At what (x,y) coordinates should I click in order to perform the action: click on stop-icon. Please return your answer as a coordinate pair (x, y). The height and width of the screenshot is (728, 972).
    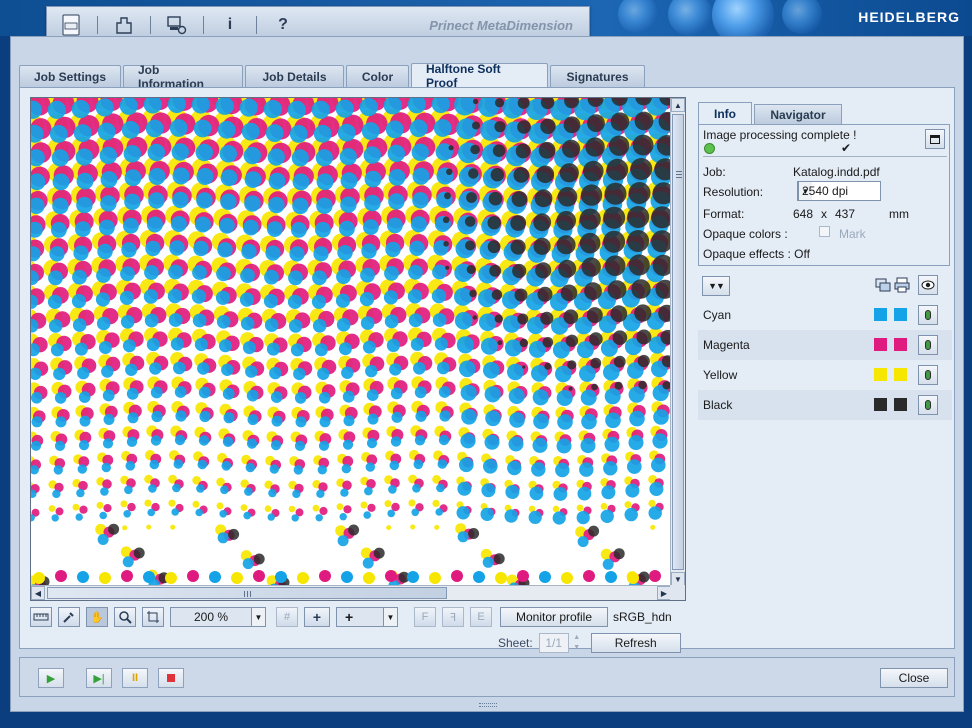
    Looking at the image, I should click on (171, 678).